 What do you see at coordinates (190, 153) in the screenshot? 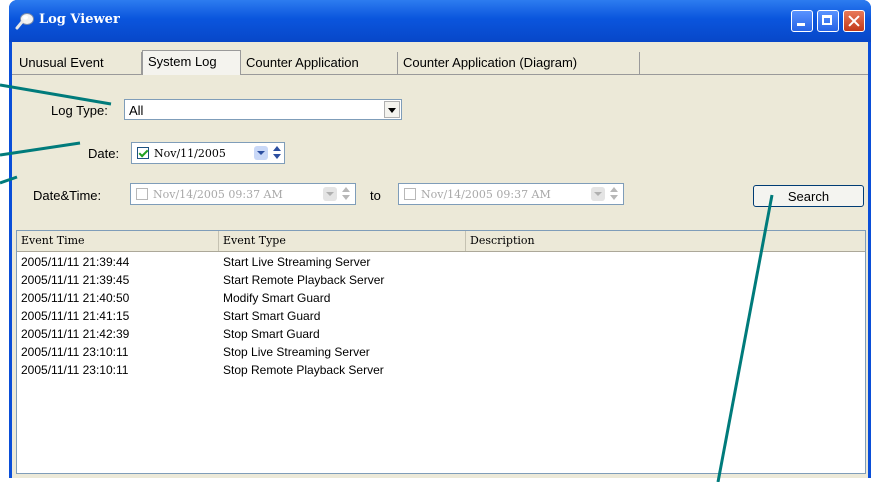
I see `date-value: Nov/11/2005` at bounding box center [190, 153].